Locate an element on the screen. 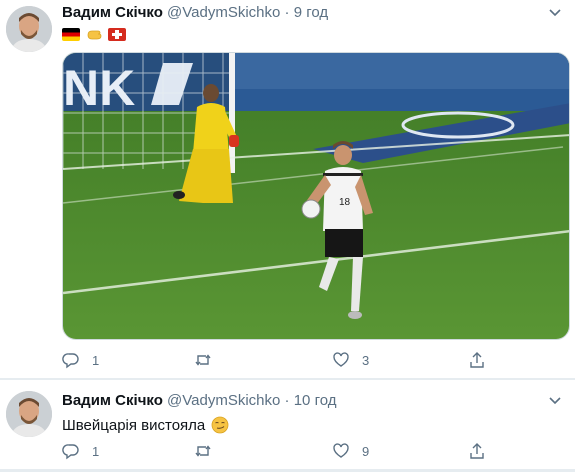 This screenshot has width=575, height=472. timestamp: 10 год is located at coordinates (315, 400).